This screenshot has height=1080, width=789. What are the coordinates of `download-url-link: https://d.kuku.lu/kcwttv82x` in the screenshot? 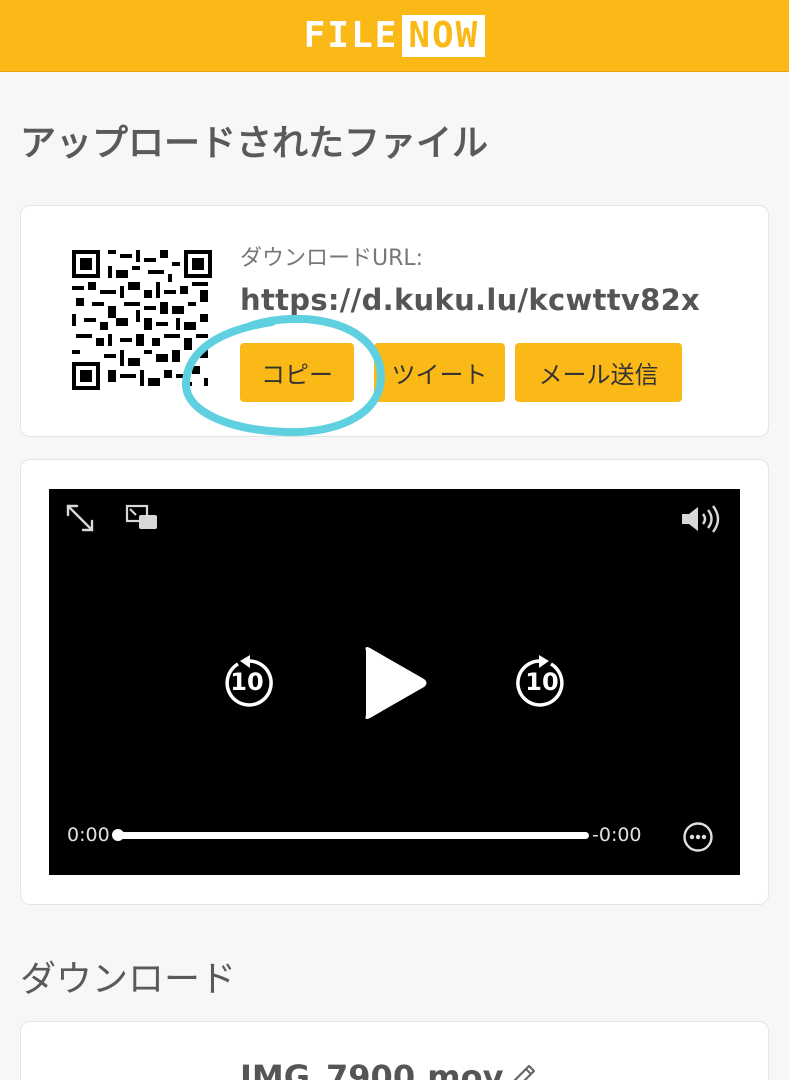 It's located at (470, 300).